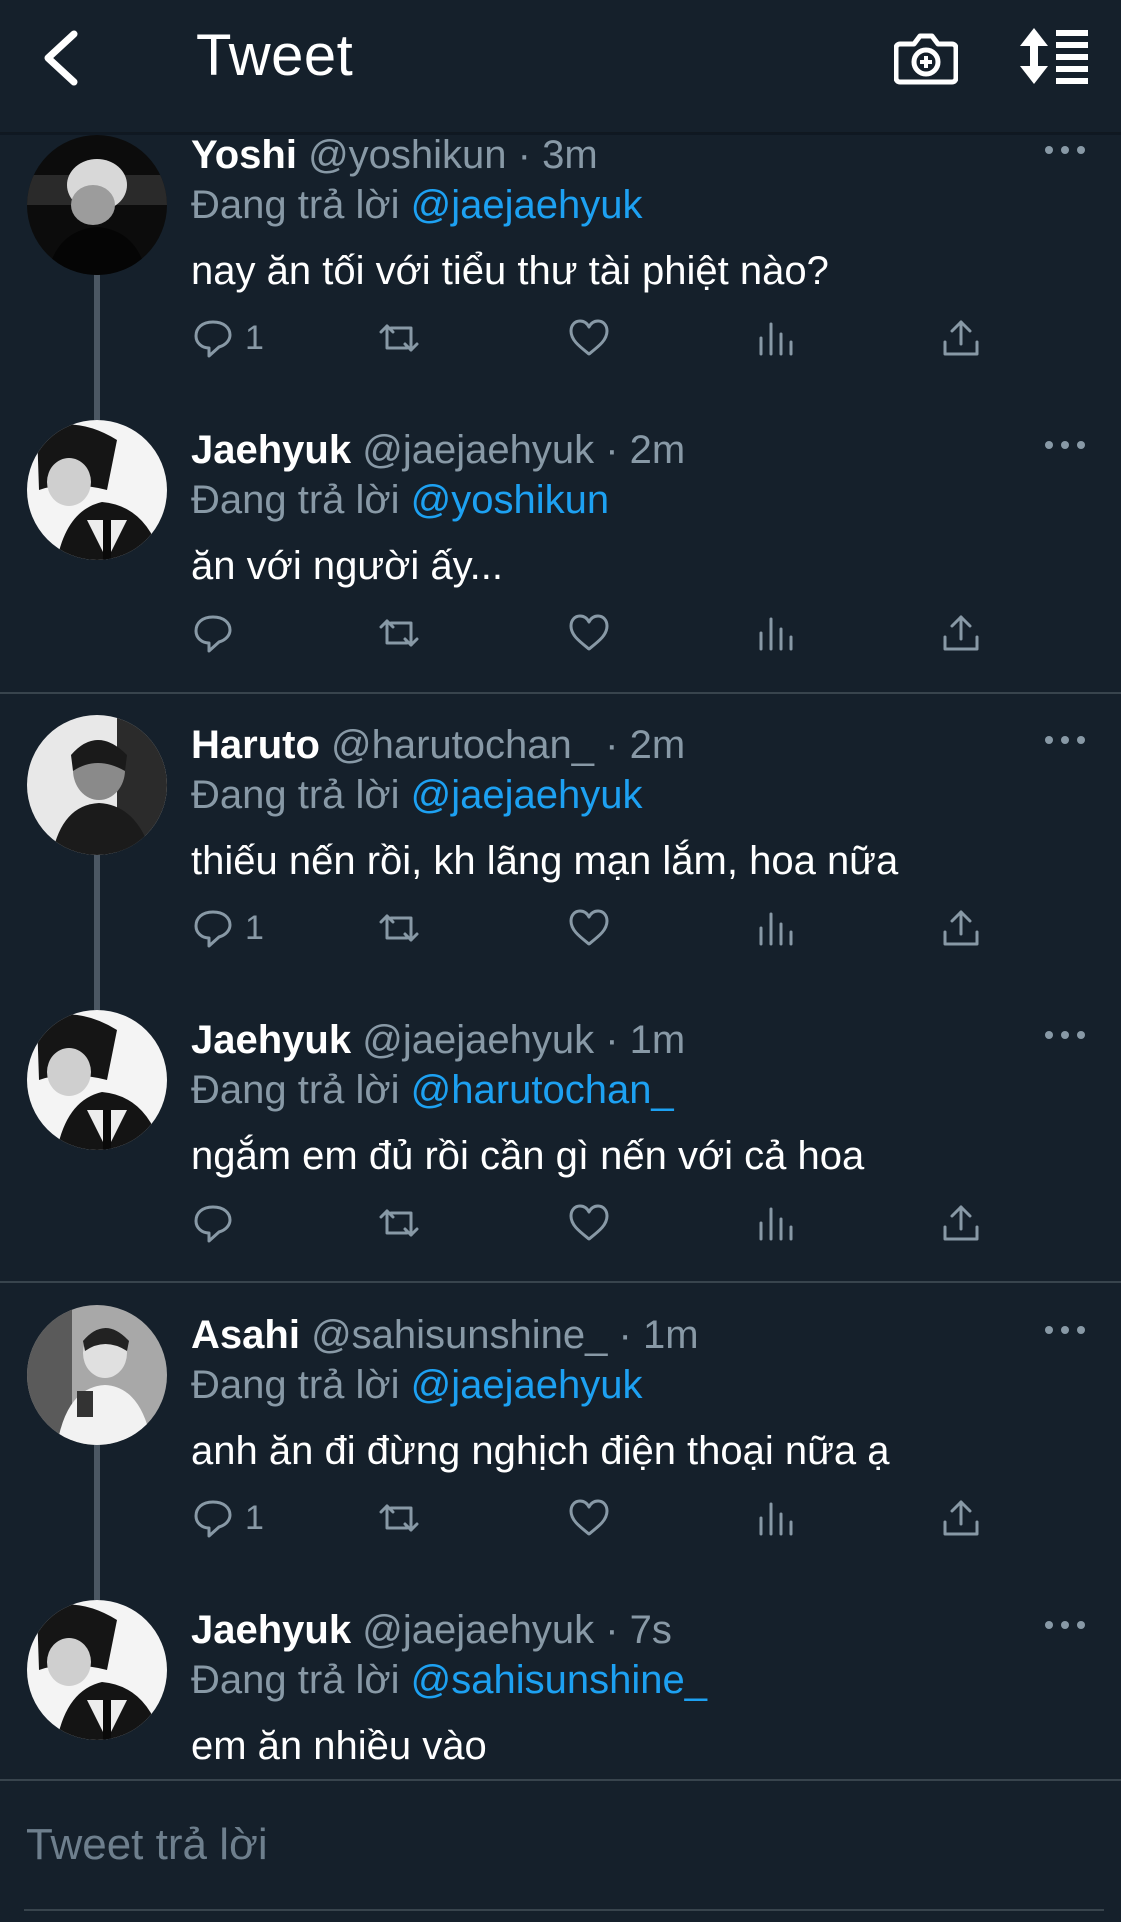  I want to click on reply-composer, so click(560, 1850).